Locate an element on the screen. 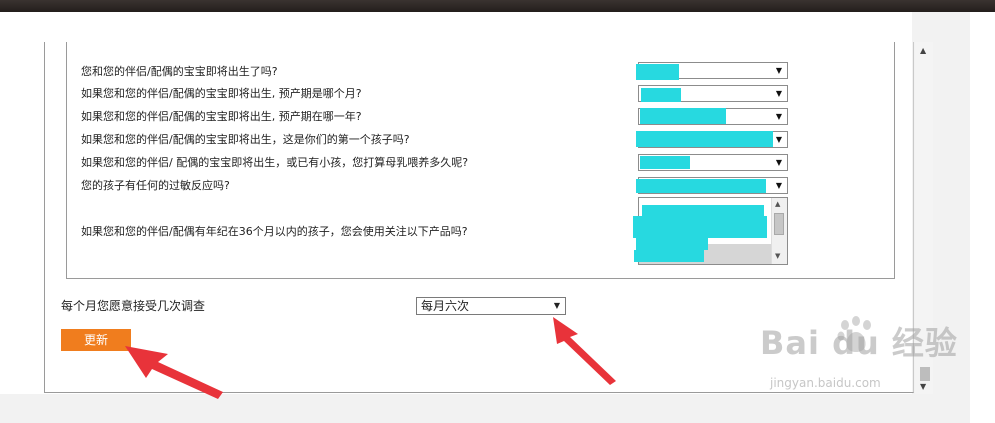  listbox-scroll-thumb is located at coordinates (779, 224).